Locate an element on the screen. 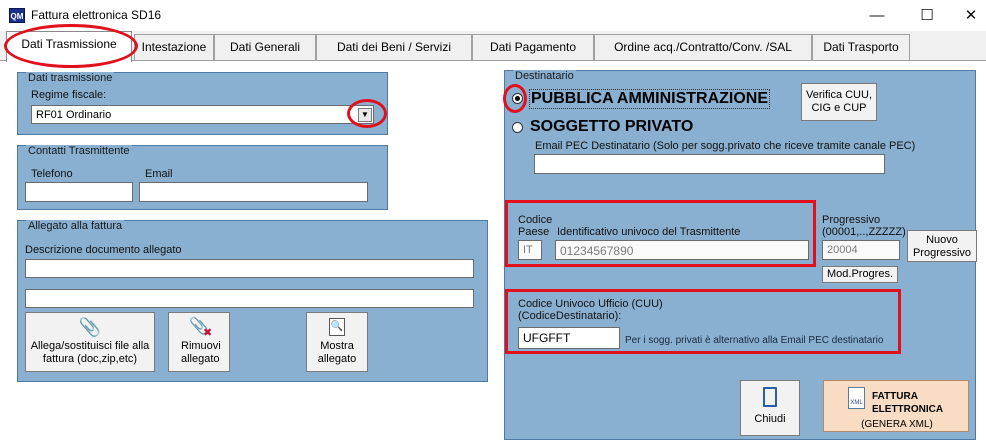  file-allegato-input is located at coordinates (249, 298).